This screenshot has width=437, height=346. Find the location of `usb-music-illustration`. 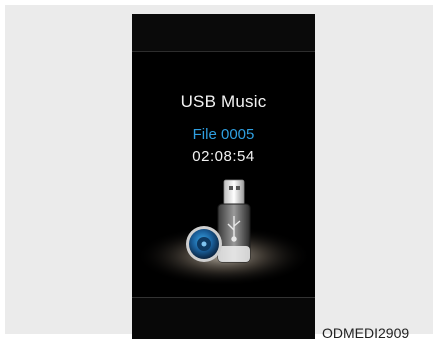

usb-music-illustration is located at coordinates (224, 232).